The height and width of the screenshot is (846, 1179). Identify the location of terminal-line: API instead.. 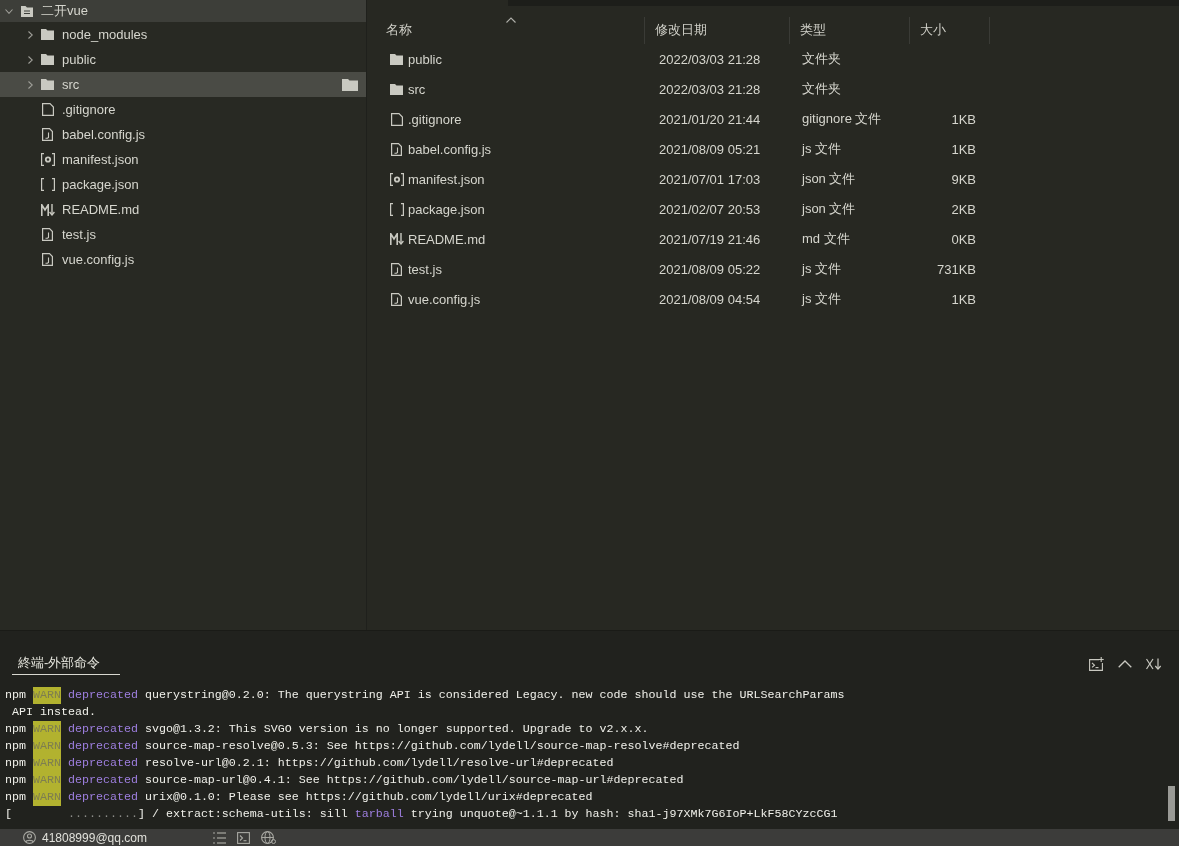
(54, 712).